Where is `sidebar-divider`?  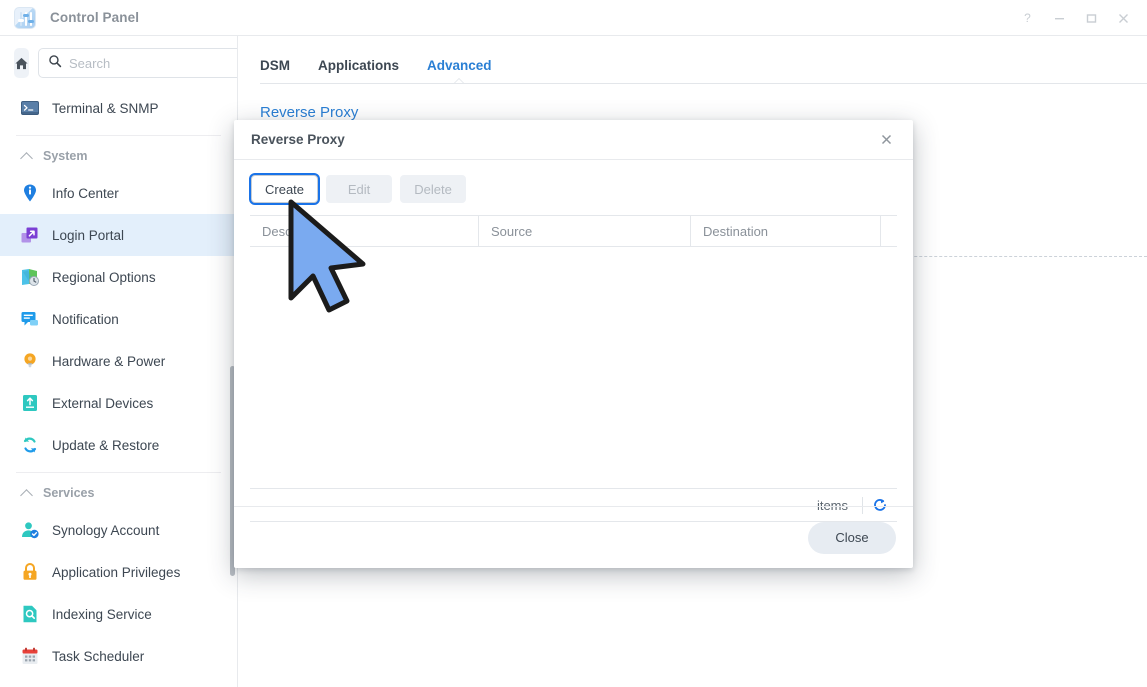
sidebar-divider is located at coordinates (118, 135).